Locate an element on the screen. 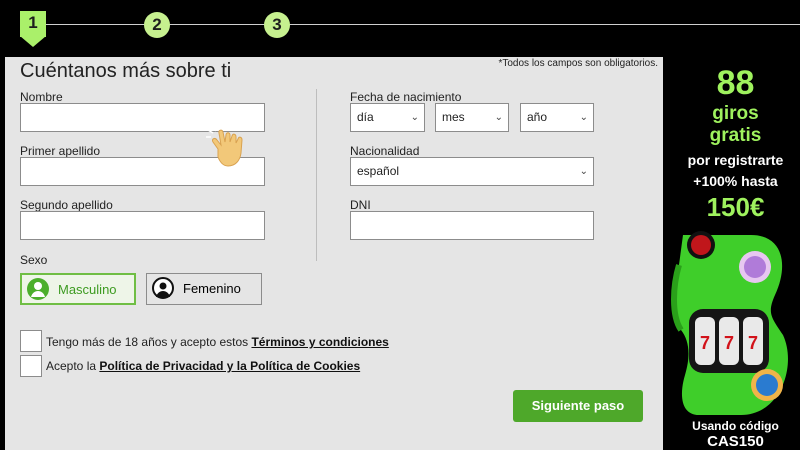  promo-code: Usando código CAS150 is located at coordinates (735, 434).